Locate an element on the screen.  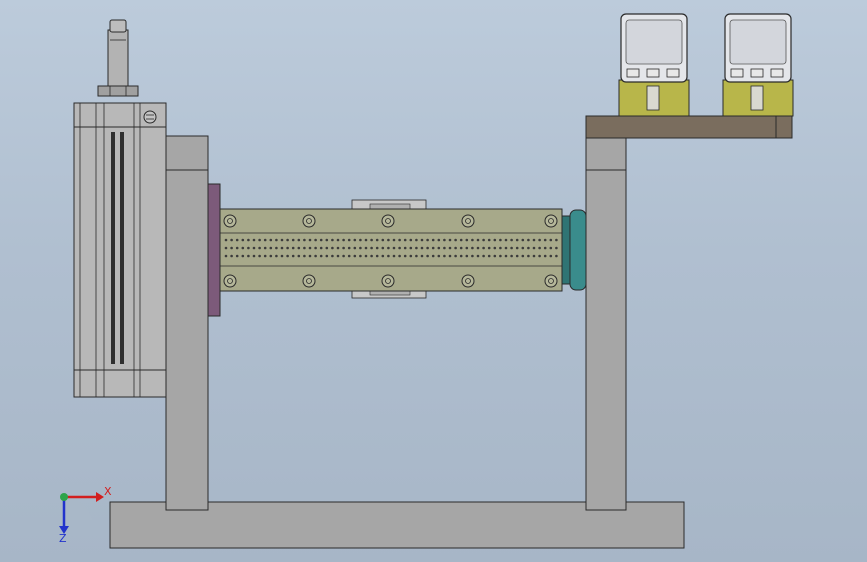
right-flange is located at coordinates (573, 250).